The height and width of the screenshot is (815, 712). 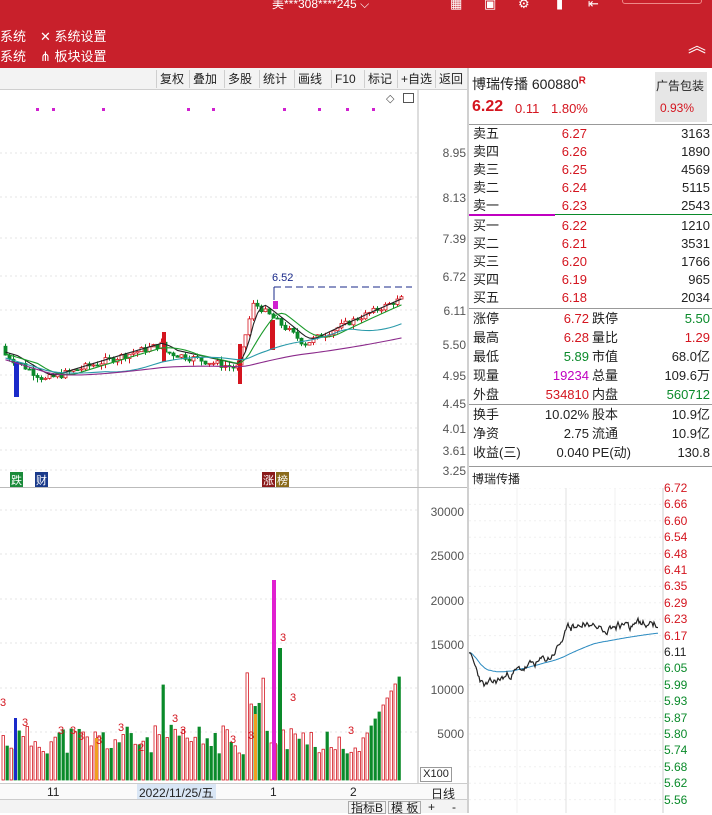 What do you see at coordinates (379, 79) in the screenshot?
I see `btn-mark: 标记` at bounding box center [379, 79].